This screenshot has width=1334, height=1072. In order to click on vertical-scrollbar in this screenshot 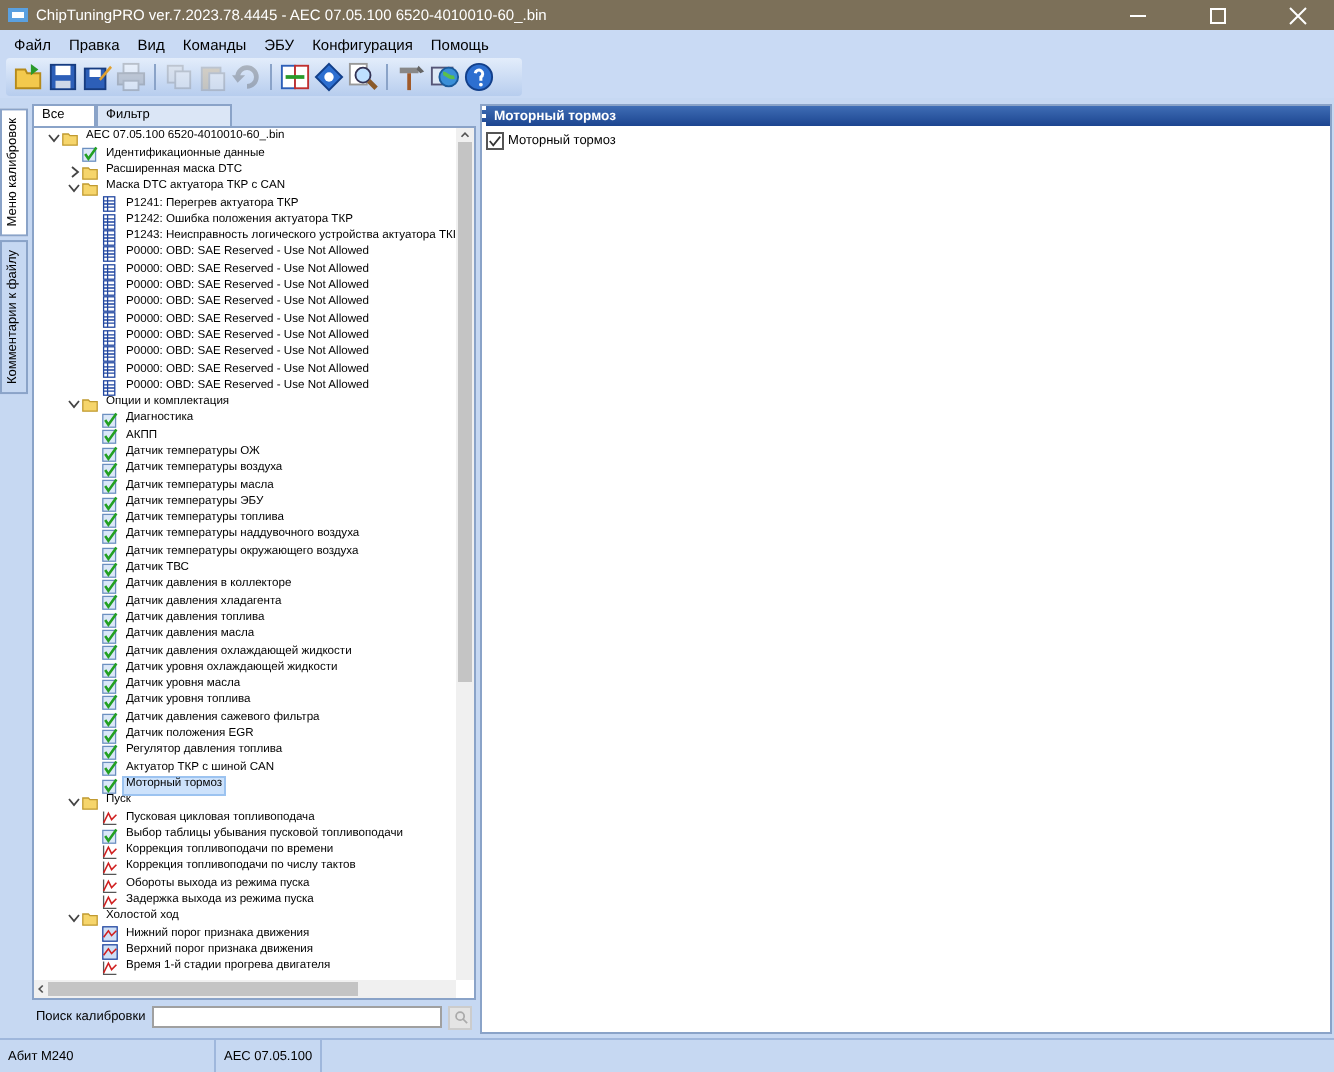, I will do `click(465, 554)`.